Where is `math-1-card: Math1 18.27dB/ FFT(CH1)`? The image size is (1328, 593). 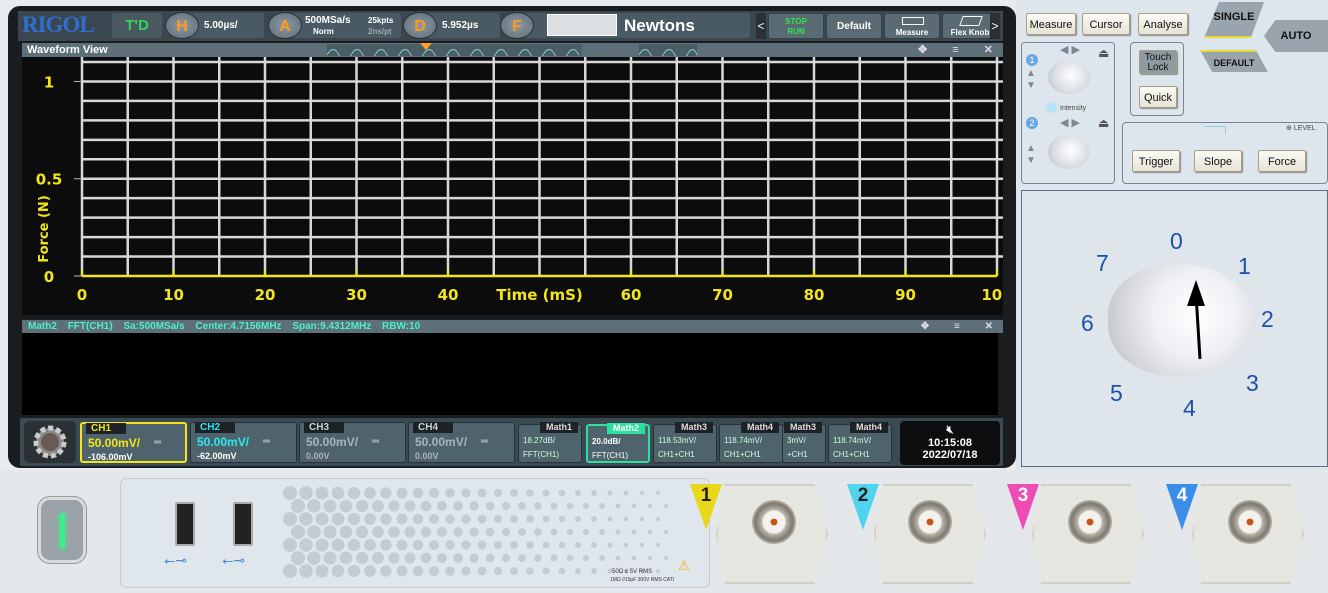 math-1-card: Math1 18.27dB/ FFT(CH1) is located at coordinates (550, 442).